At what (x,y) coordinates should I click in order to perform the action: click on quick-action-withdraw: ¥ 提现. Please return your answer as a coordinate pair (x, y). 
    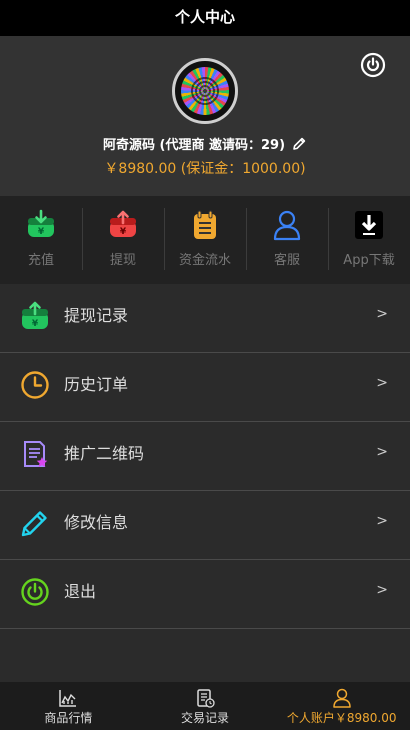
    Looking at the image, I should click on (123, 240).